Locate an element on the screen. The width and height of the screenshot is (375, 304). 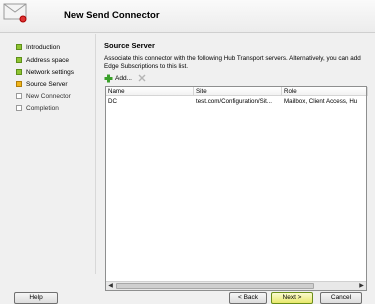
cell-role: Mailbox, Client Access, Hu is located at coordinates (321, 101).